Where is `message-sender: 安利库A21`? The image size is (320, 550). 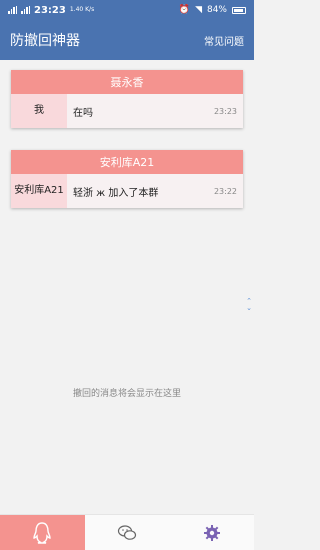
message-sender: 安利库A21 is located at coordinates (39, 191).